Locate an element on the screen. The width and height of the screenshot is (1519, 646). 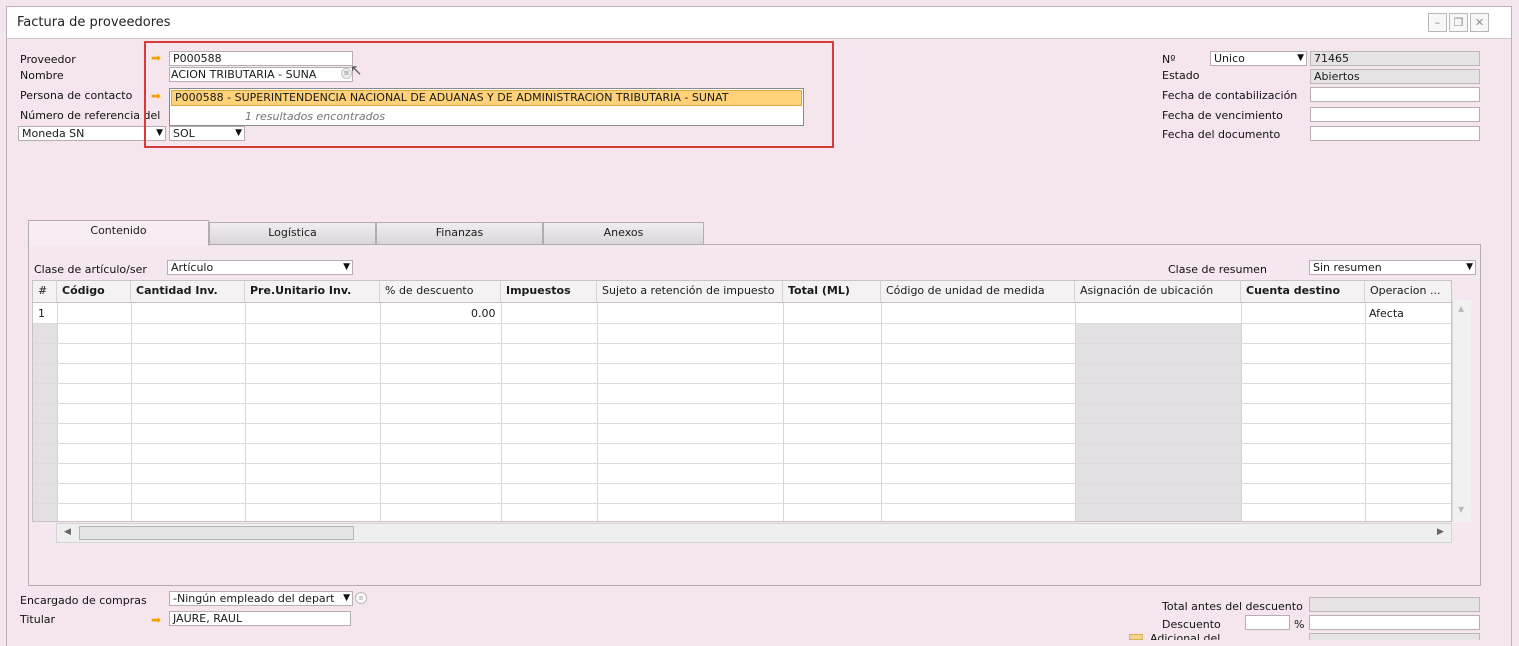
col-header-cuenta: Cuenta destino is located at coordinates (1303, 292).